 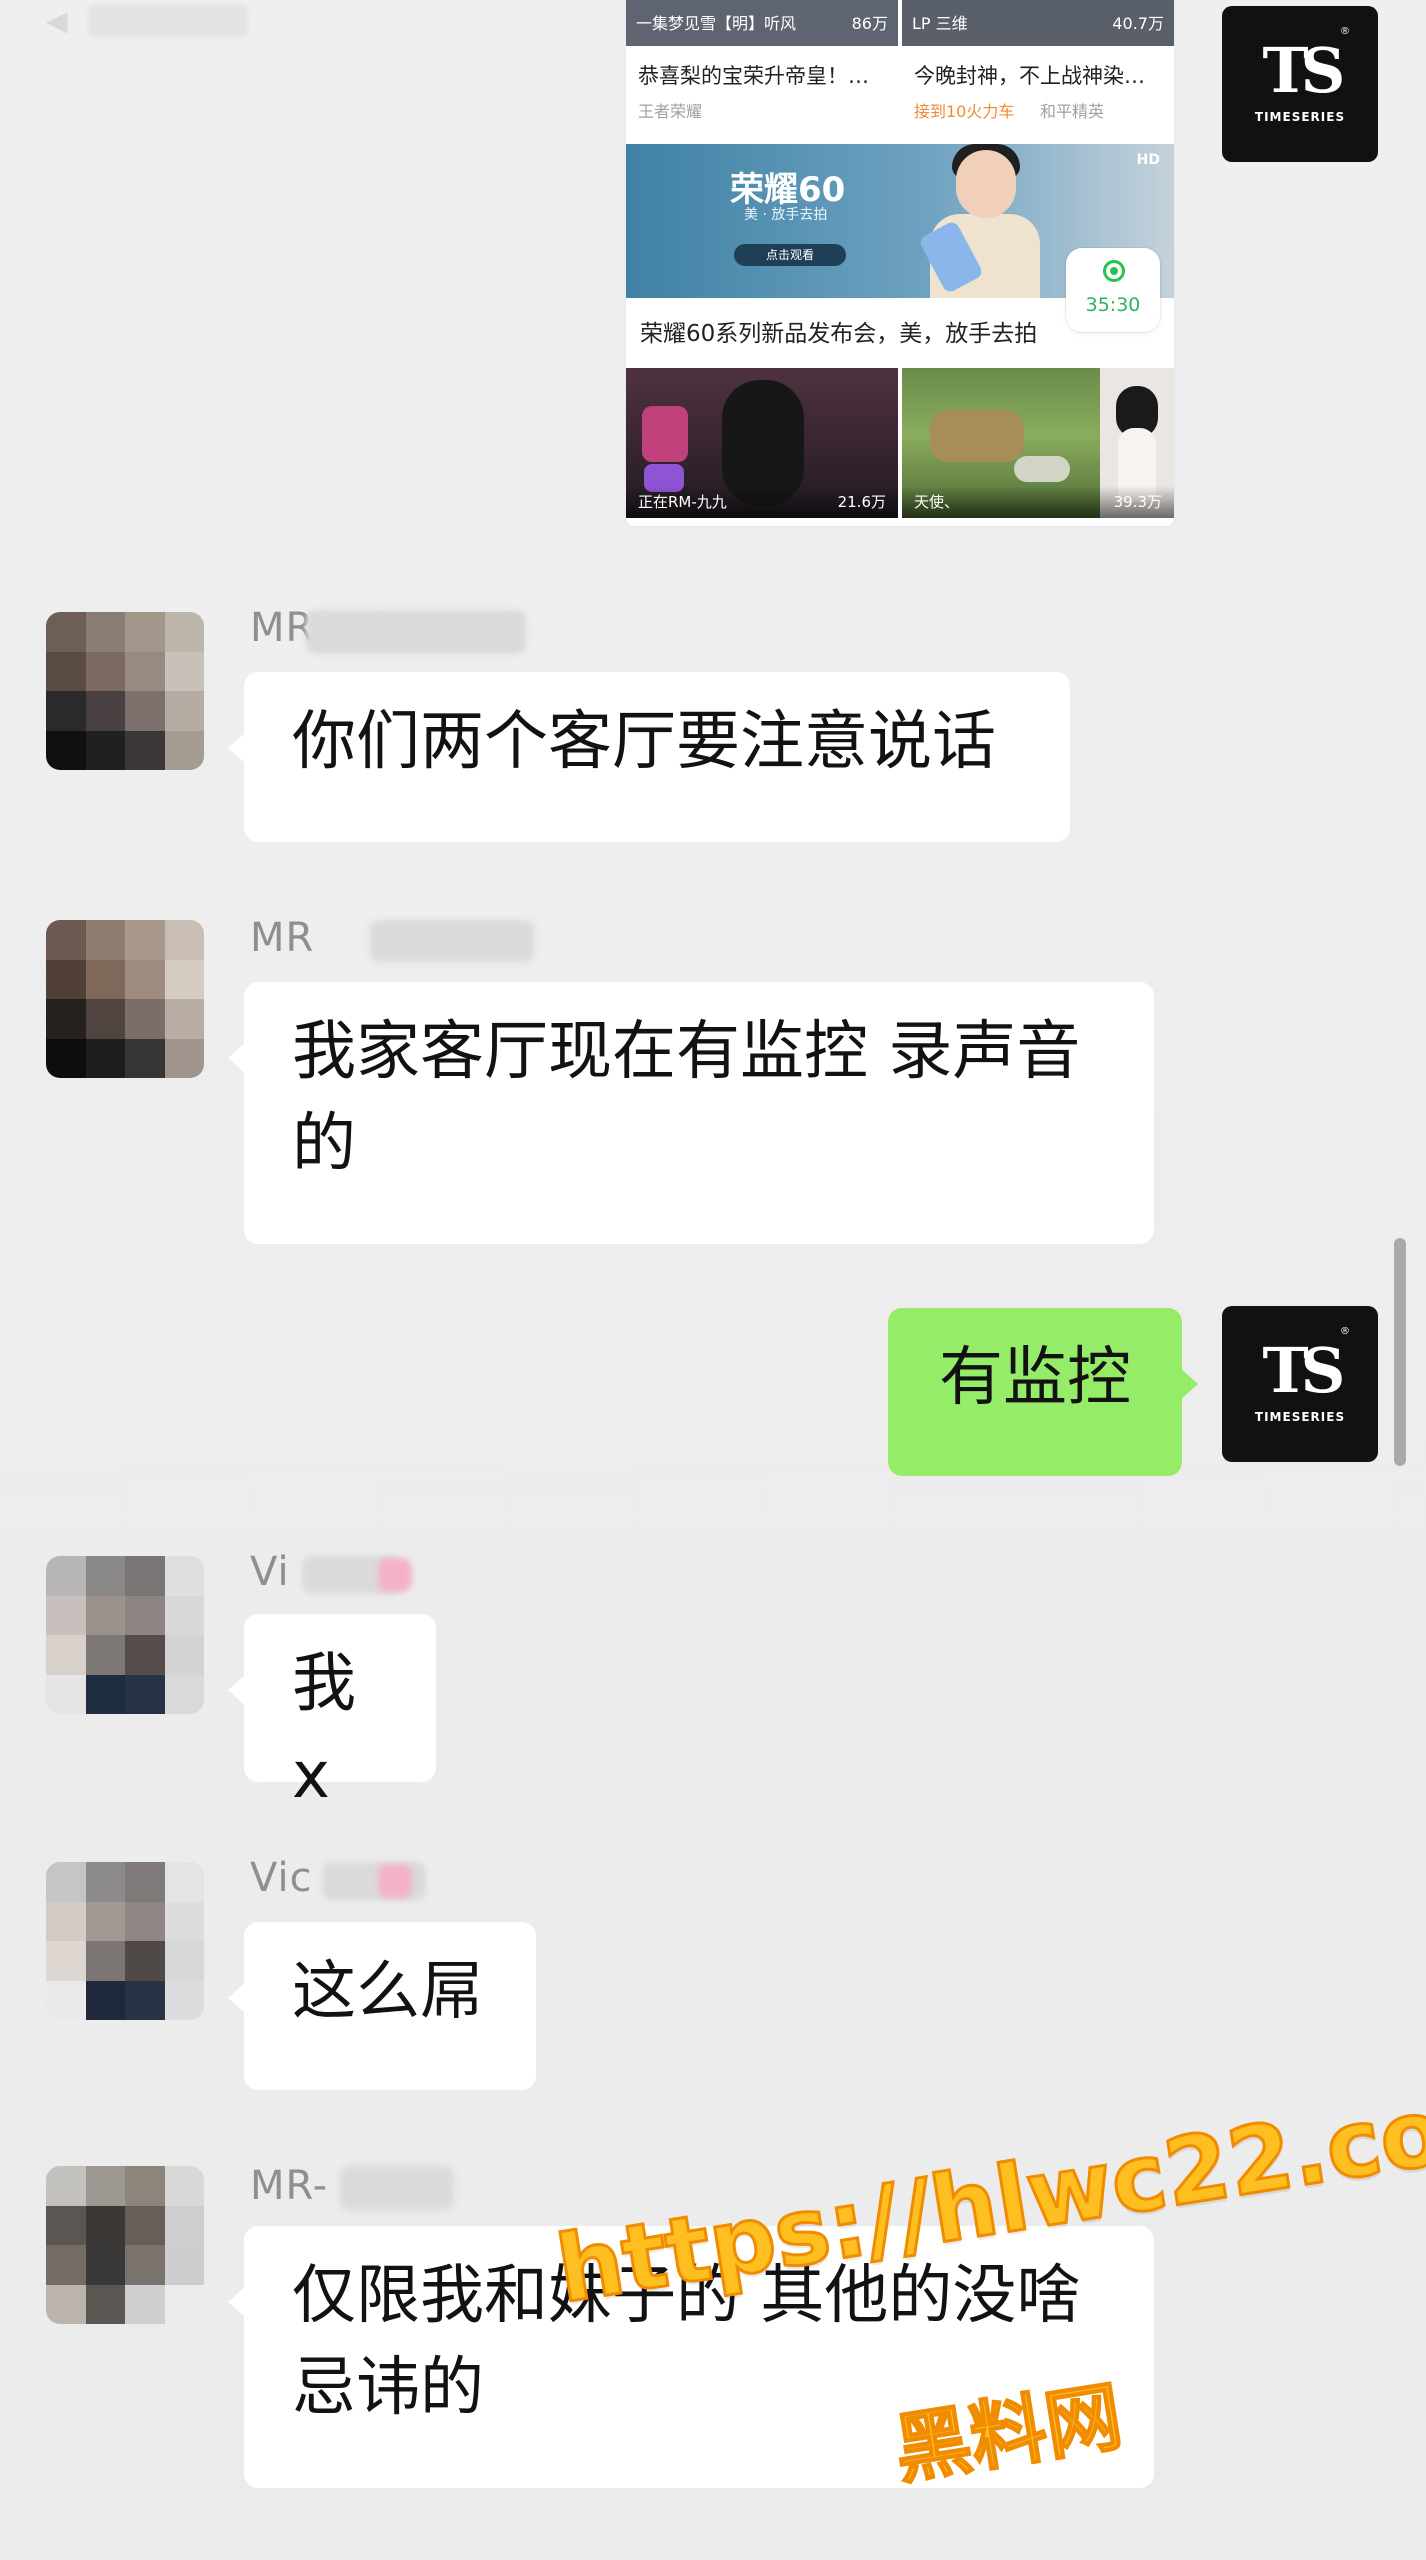 What do you see at coordinates (786, 215) in the screenshot?
I see `banner-subtitle: 美 · 放手去拍` at bounding box center [786, 215].